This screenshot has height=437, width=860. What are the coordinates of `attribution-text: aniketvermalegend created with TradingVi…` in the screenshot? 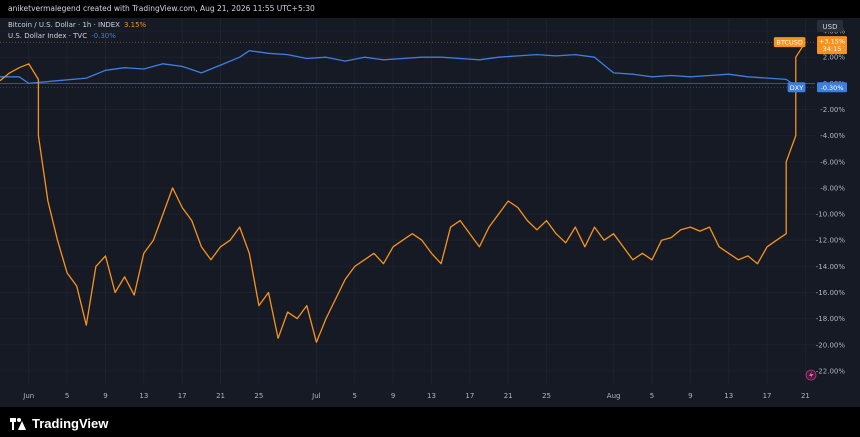 It's located at (161, 8).